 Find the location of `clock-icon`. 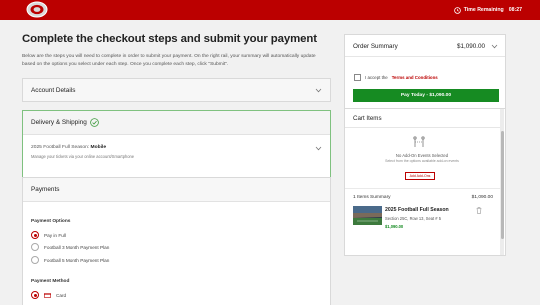

clock-icon is located at coordinates (457, 10).